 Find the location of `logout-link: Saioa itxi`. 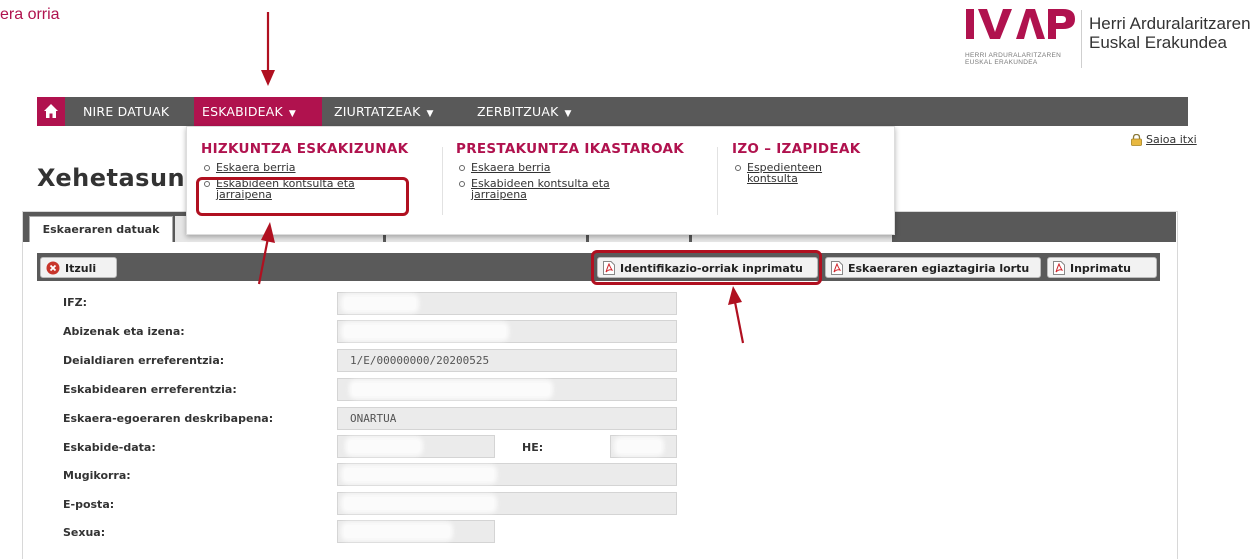

logout-link: Saioa itxi is located at coordinates (1171, 139).